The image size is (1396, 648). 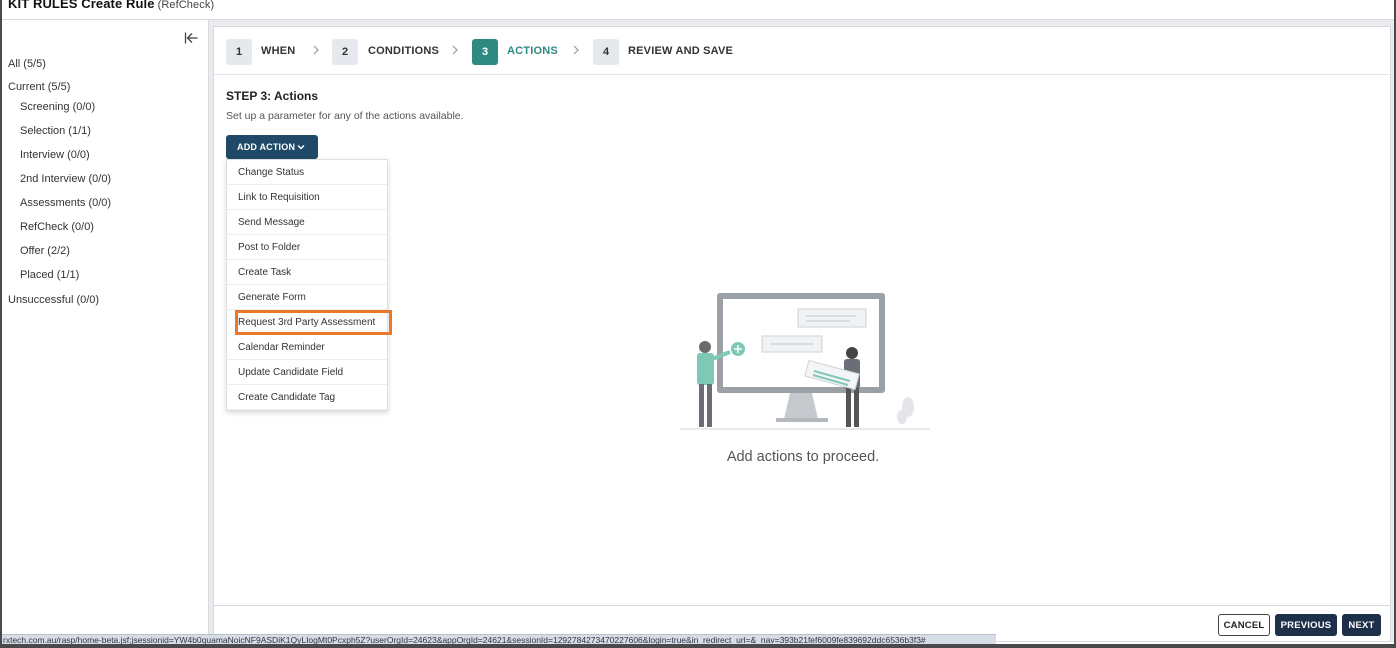 What do you see at coordinates (55, 131) in the screenshot?
I see `sidebar-item-selection: Selection (1/1)` at bounding box center [55, 131].